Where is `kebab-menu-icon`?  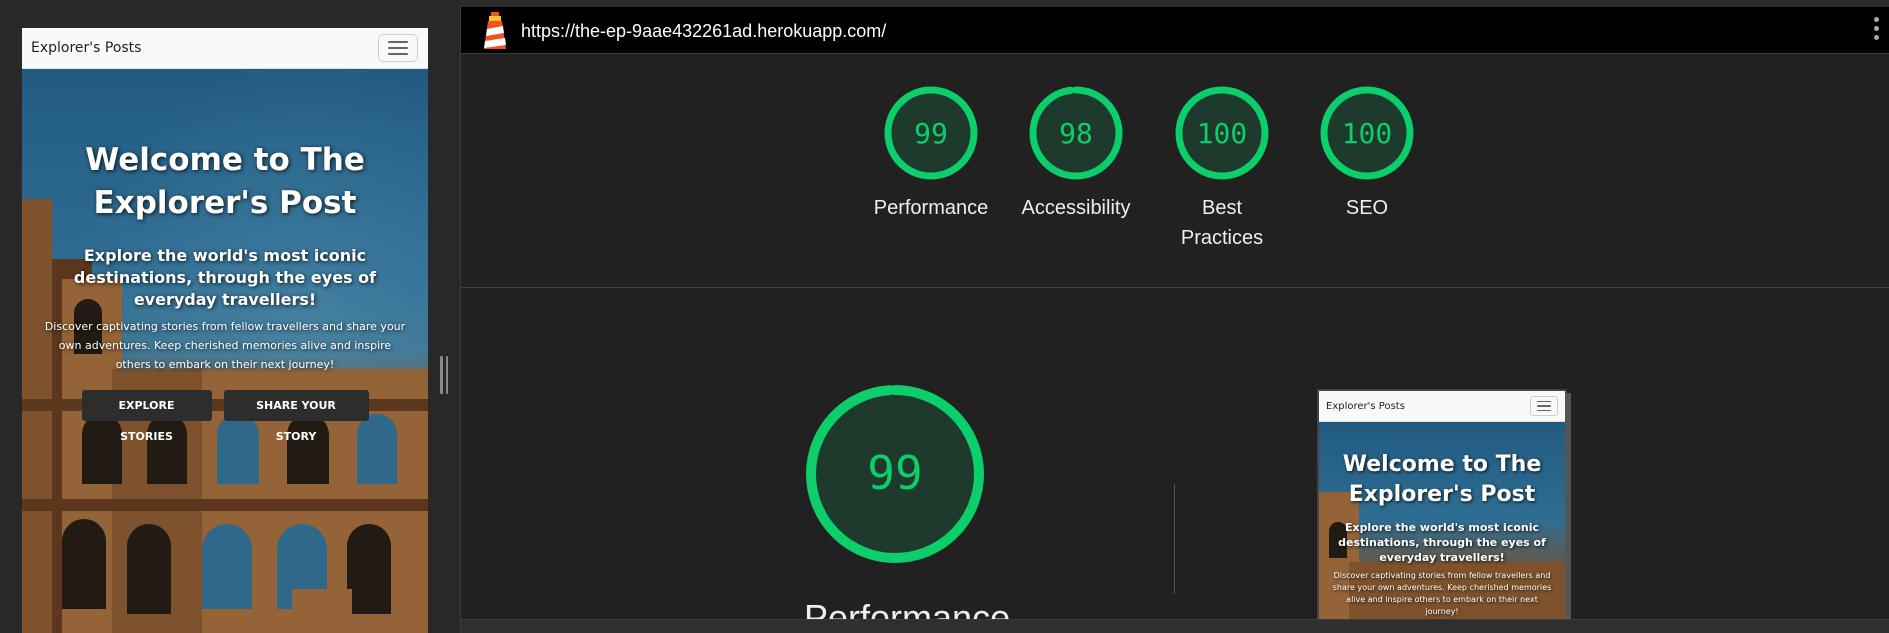
kebab-menu-icon is located at coordinates (1876, 28).